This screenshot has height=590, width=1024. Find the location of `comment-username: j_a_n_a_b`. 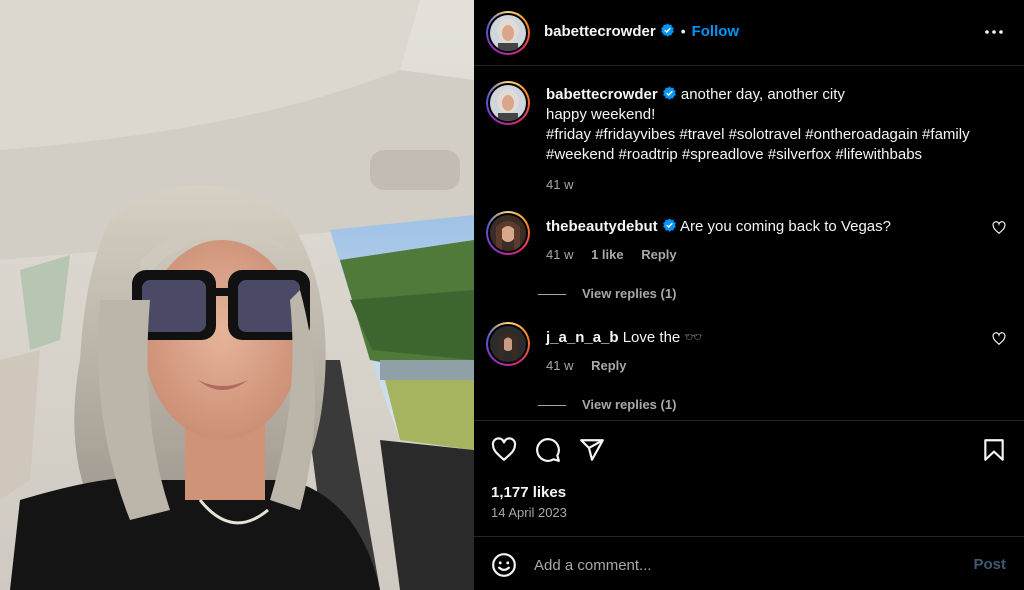

comment-username: j_a_n_a_b is located at coordinates (582, 337).